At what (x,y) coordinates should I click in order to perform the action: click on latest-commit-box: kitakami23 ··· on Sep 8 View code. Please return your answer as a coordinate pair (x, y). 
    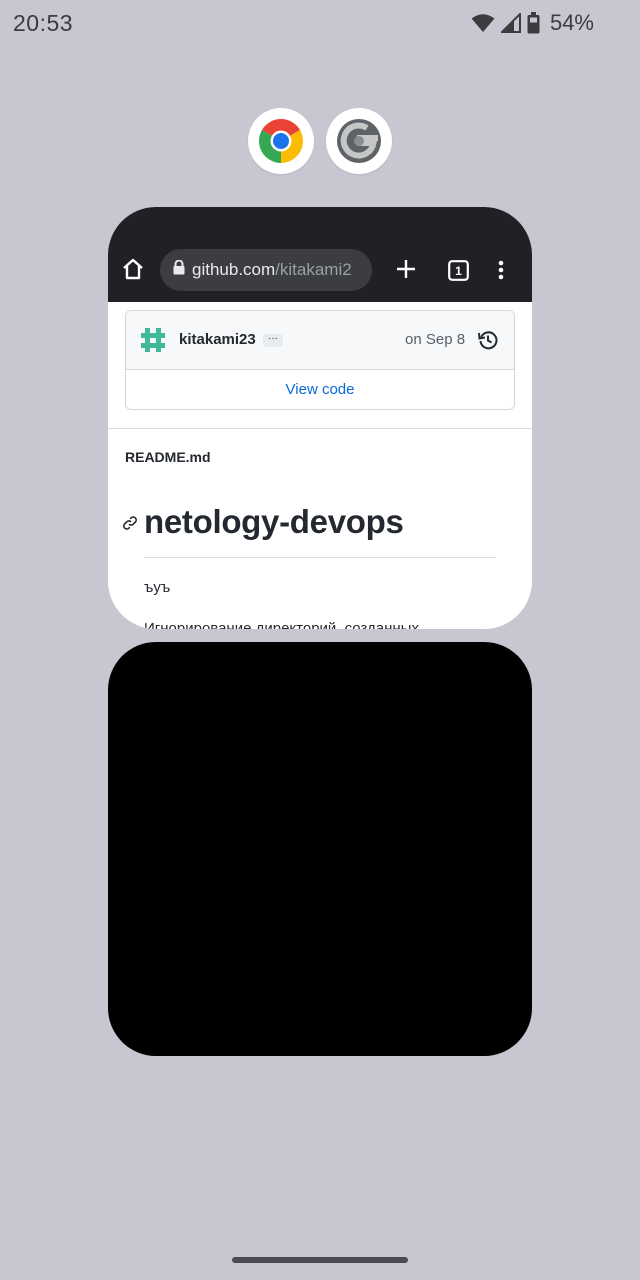
    Looking at the image, I should click on (320, 360).